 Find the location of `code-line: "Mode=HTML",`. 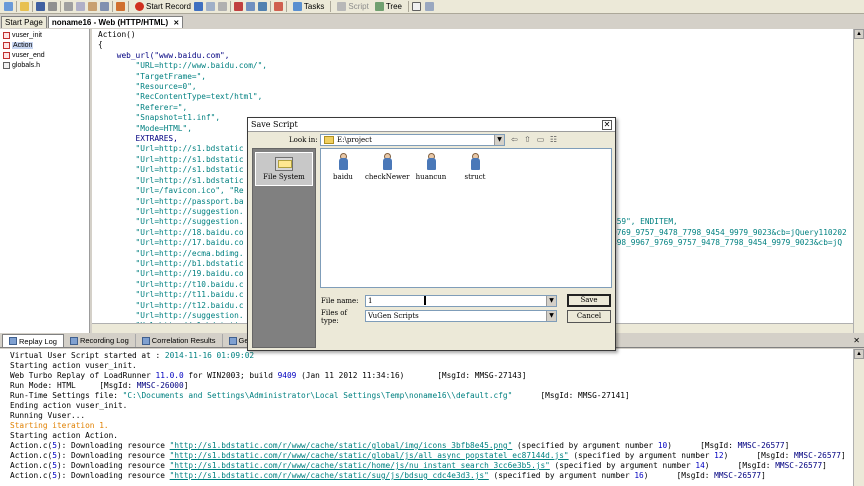

code-line: "Mode=HTML", is located at coordinates (145, 128).